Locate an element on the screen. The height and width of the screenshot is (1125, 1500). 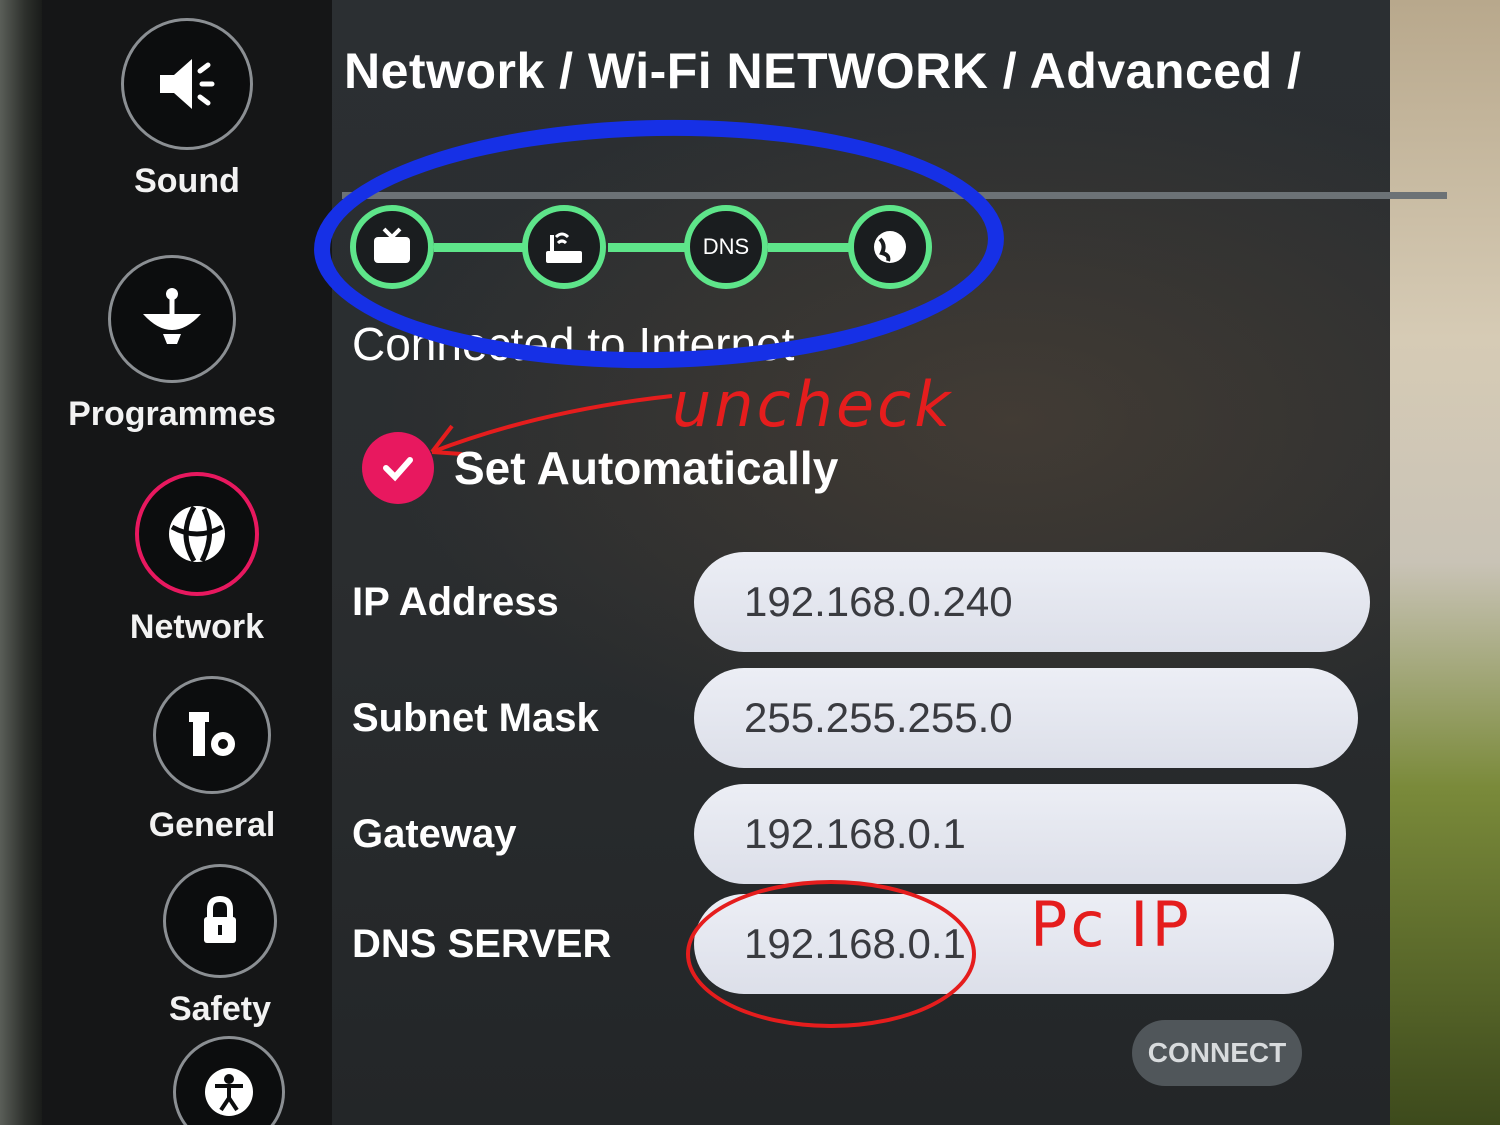
set-automatically-row: Set Automatically is located at coordinates (600, 468).